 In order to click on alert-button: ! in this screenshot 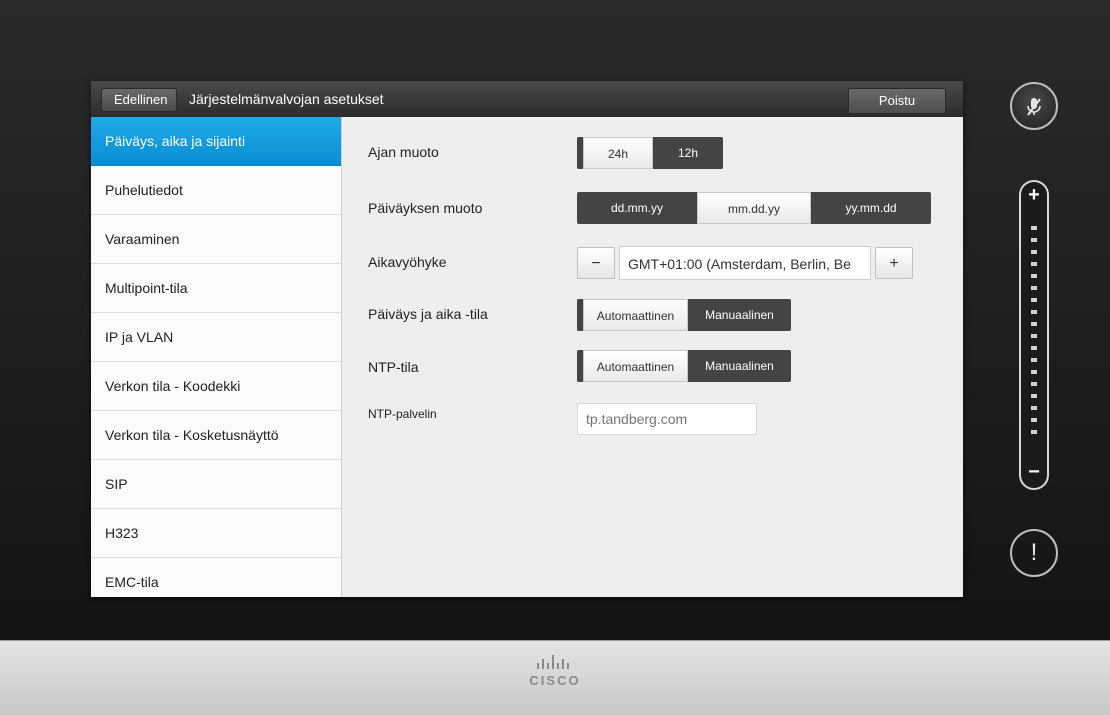, I will do `click(1034, 553)`.